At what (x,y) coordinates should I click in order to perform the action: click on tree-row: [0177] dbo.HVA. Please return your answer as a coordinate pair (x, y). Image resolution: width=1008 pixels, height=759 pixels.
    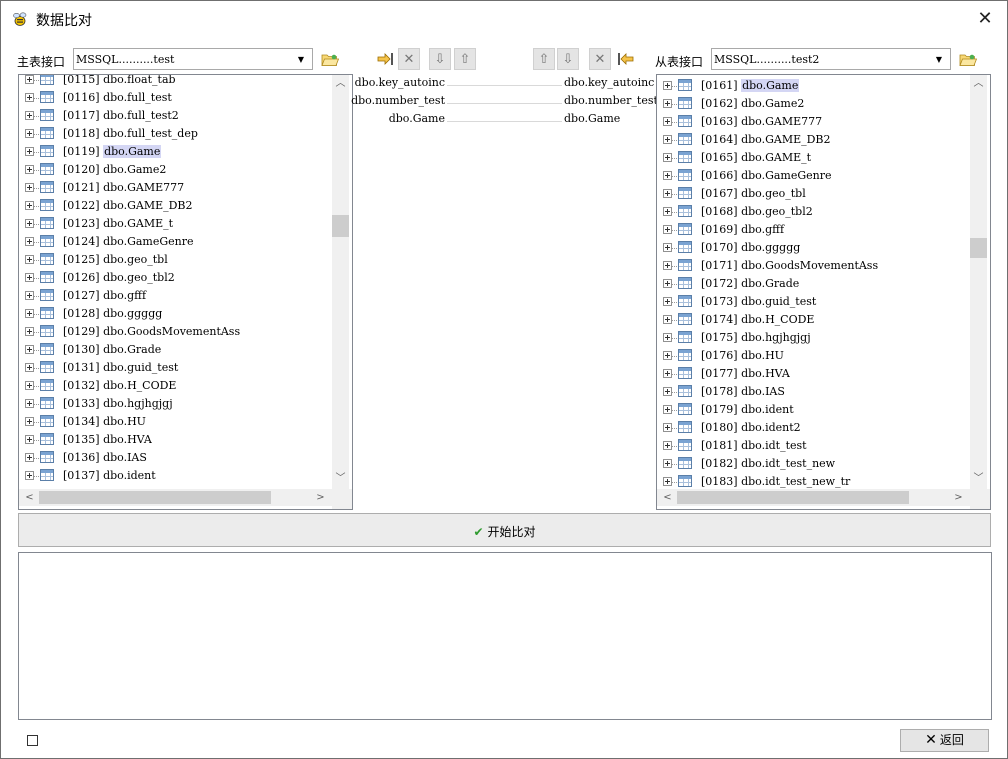
    Looking at the image, I should click on (812, 374).